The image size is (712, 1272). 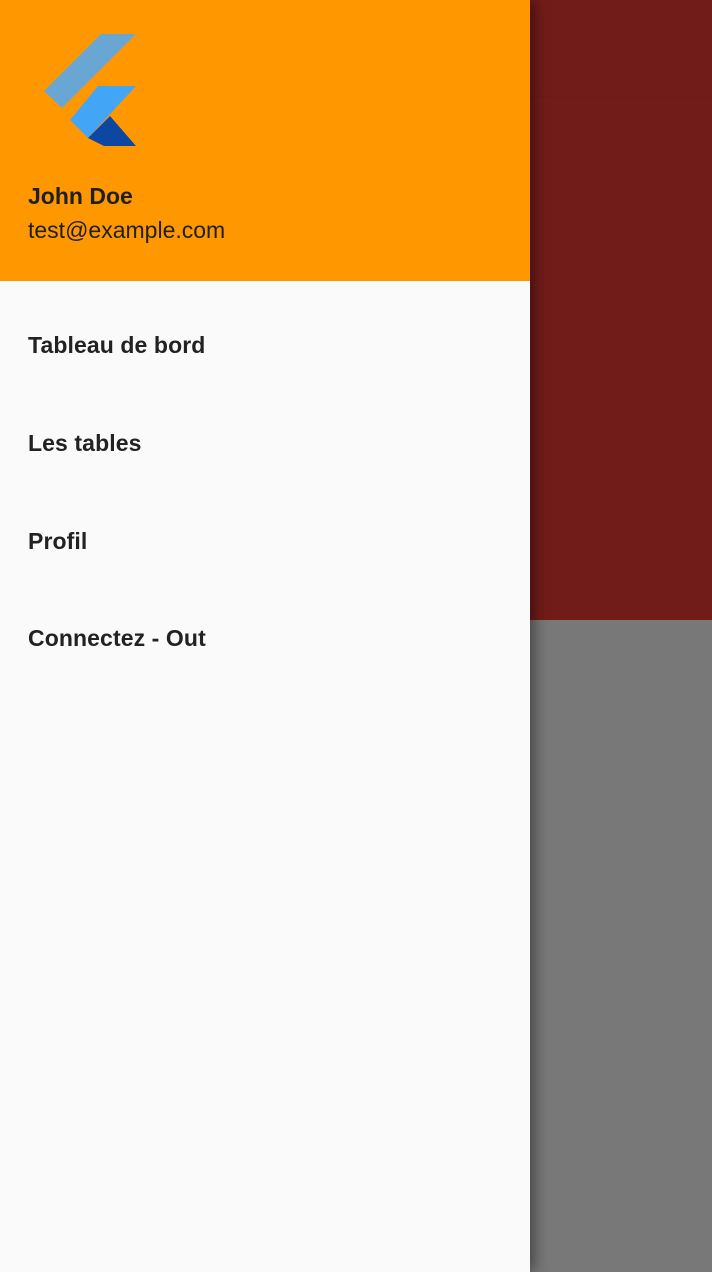 I want to click on menu-item-dashboard: Tableau de bord, so click(x=265, y=346).